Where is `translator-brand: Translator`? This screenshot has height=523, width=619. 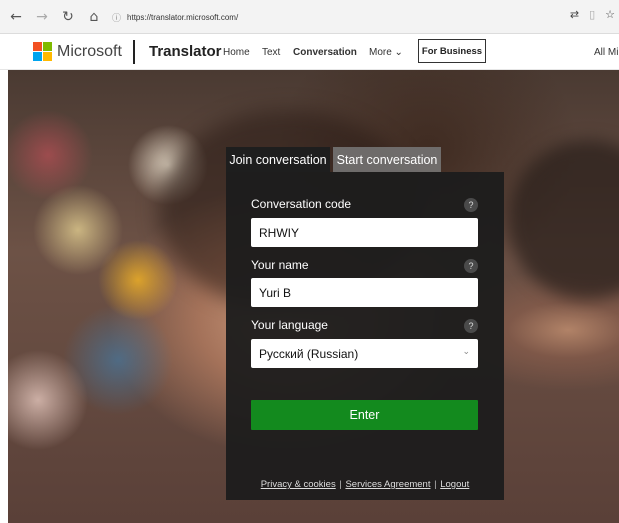 translator-brand: Translator is located at coordinates (185, 51).